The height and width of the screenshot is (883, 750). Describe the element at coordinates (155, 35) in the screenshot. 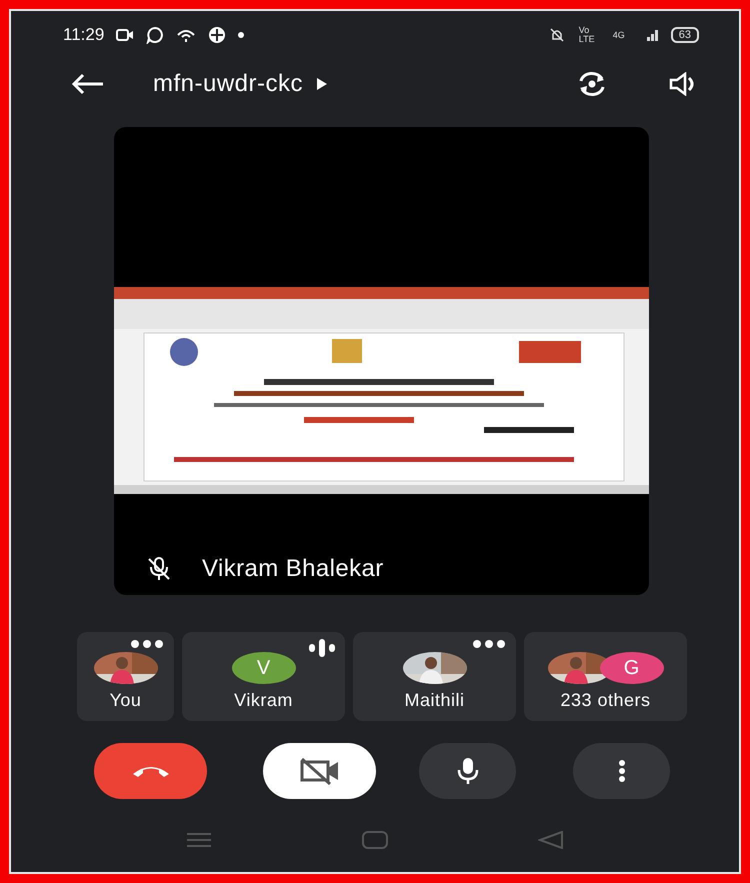

I see `chat-bubble-icon` at that location.